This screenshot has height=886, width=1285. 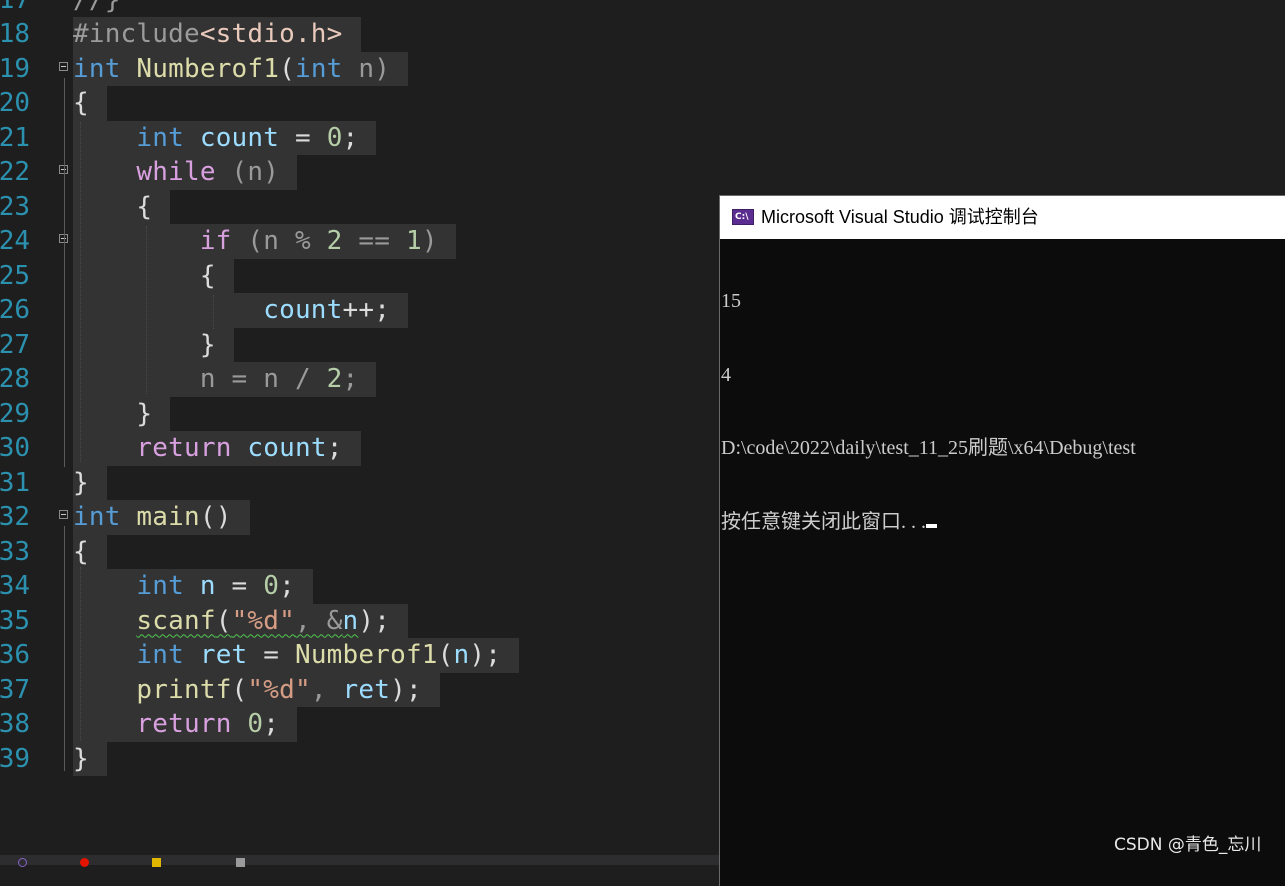 What do you see at coordinates (176, 172) in the screenshot?
I see `code-token: while` at bounding box center [176, 172].